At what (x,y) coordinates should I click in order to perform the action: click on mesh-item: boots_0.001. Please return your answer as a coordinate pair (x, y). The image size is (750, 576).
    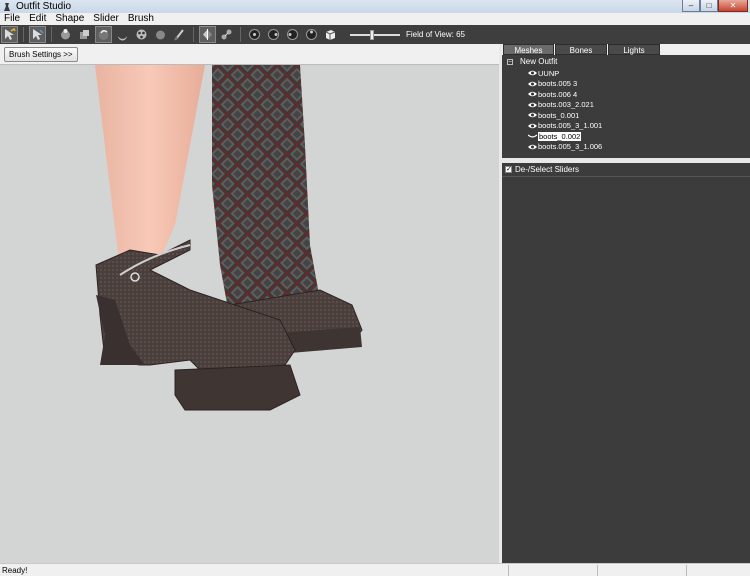
    Looking at the image, I should click on (553, 115).